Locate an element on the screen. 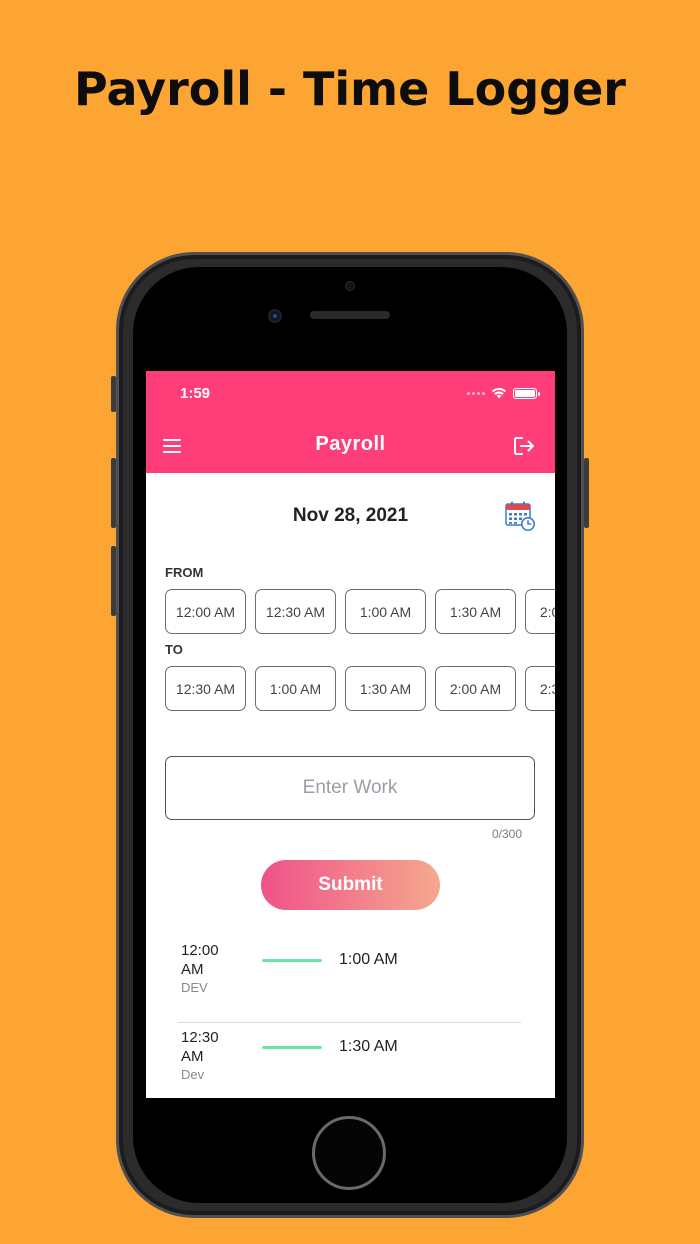 Image resolution: width=700 pixels, height=1244 pixels. status-icons is located at coordinates (503, 393).